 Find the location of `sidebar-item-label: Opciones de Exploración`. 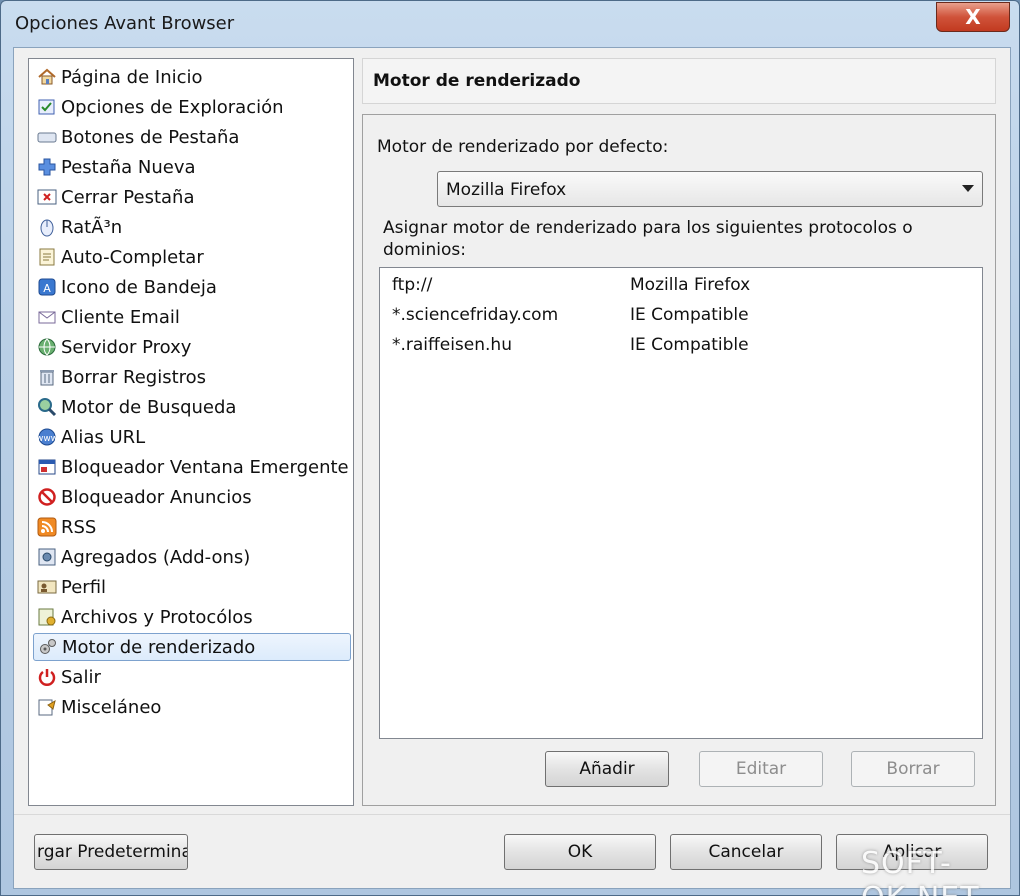

sidebar-item-label: Opciones de Exploración is located at coordinates (172, 107).